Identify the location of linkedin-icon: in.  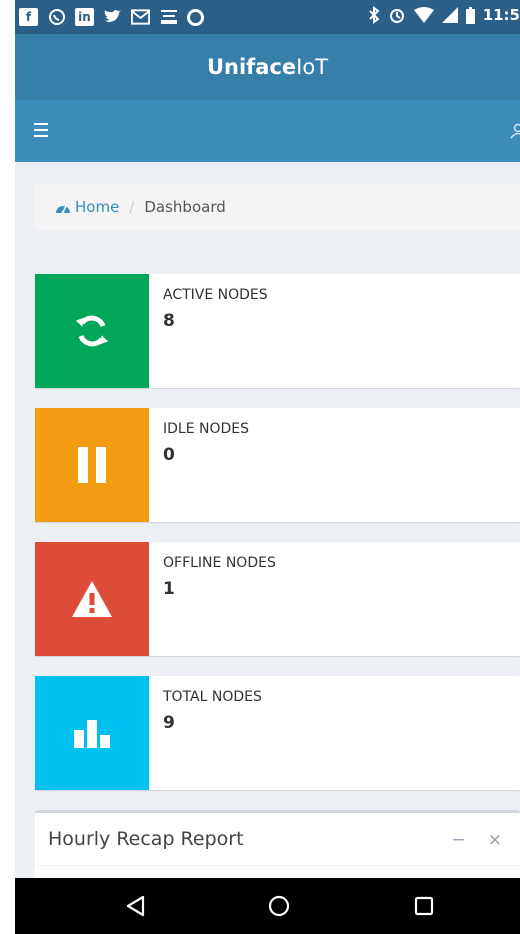
(84, 17).